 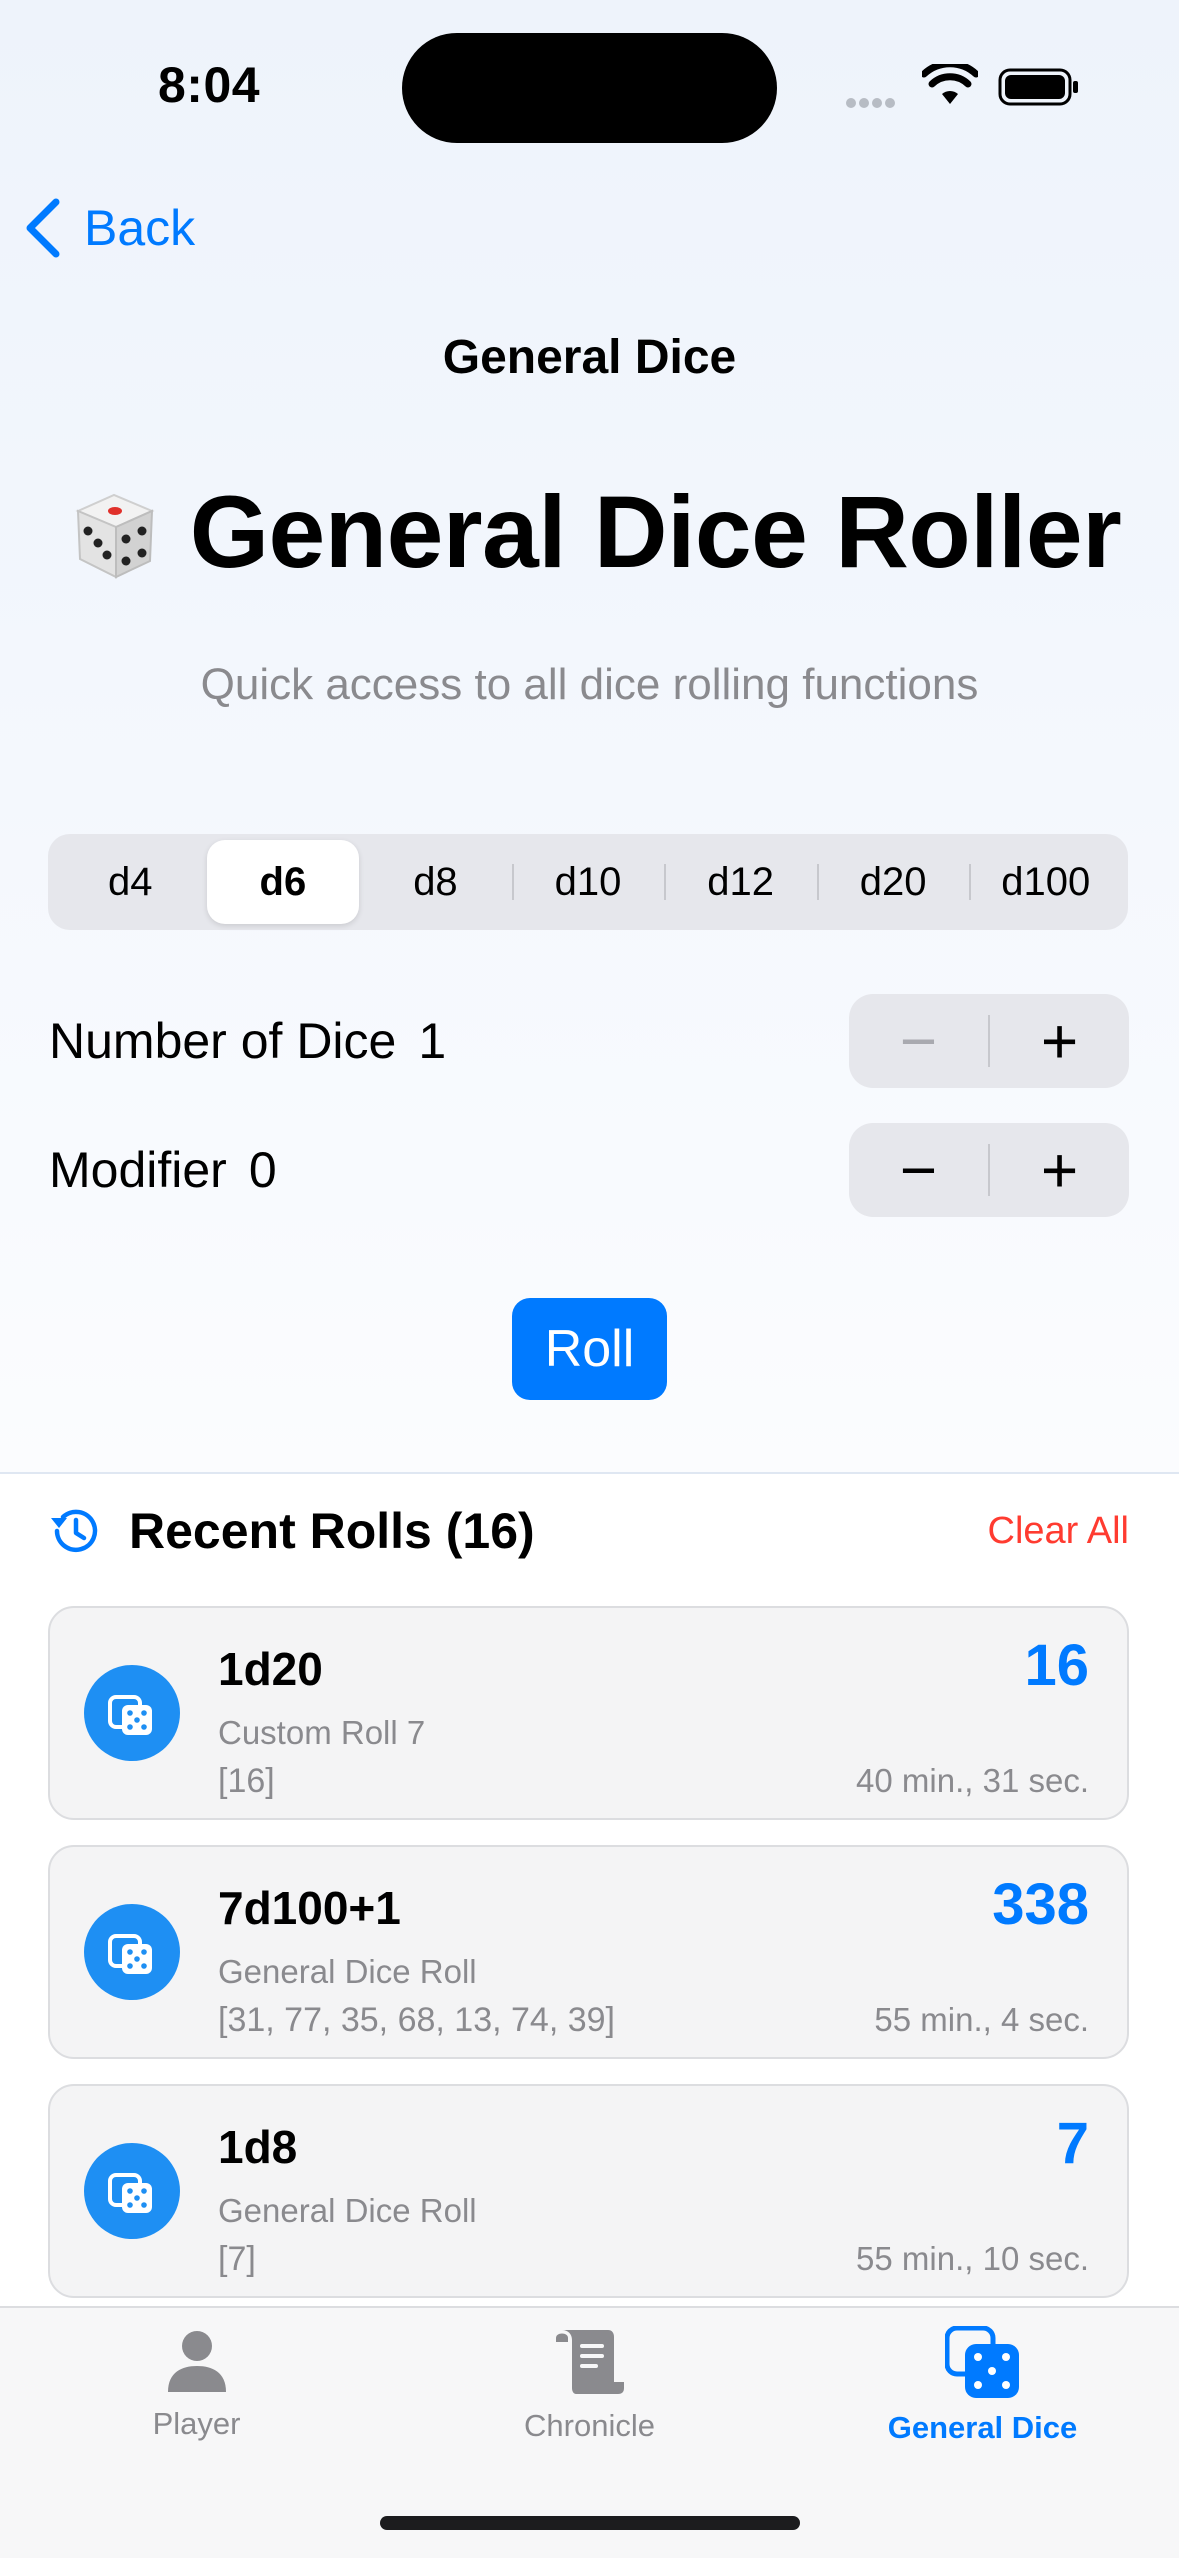 What do you see at coordinates (115, 536) in the screenshot?
I see `dice-emoji-icon` at bounding box center [115, 536].